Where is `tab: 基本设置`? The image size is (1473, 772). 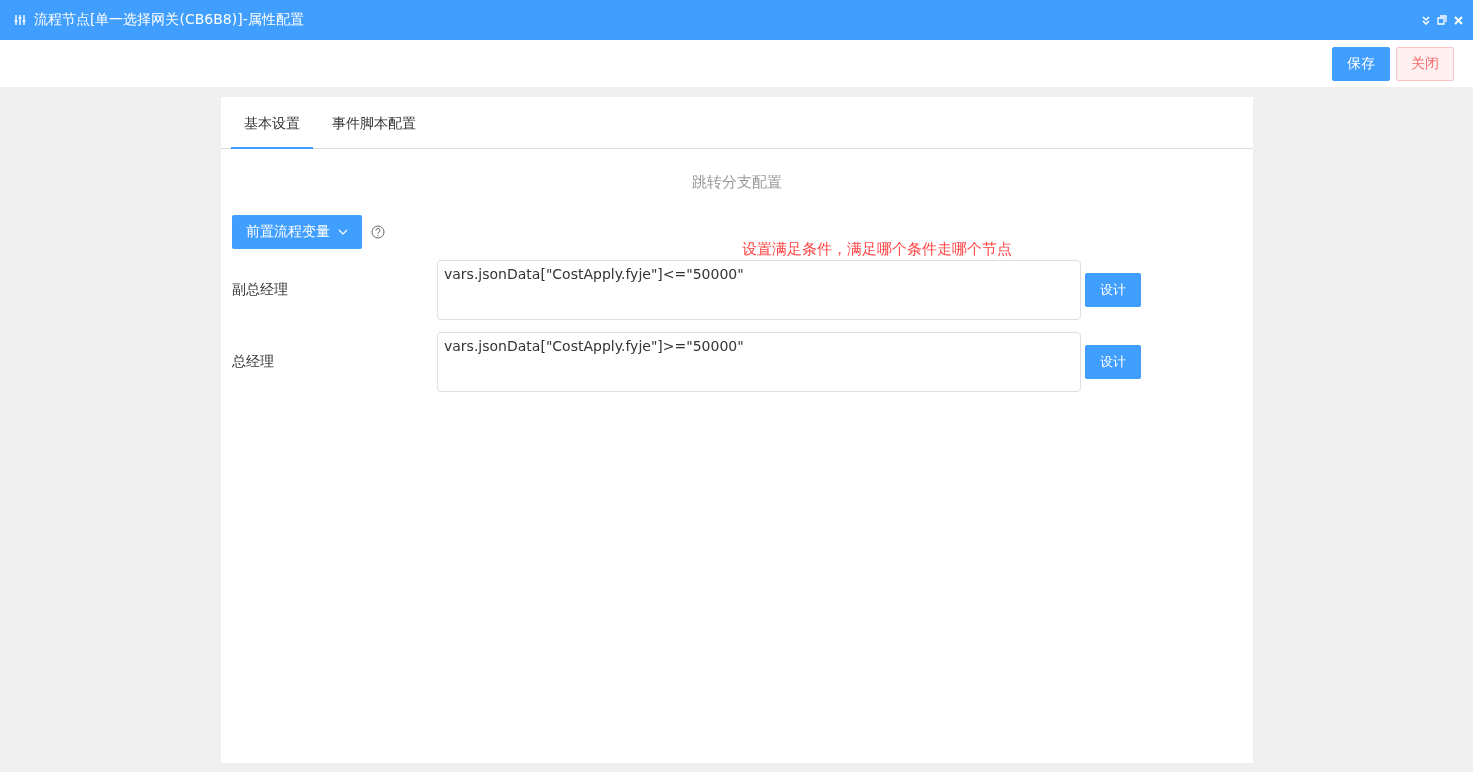
tab: 基本设置 is located at coordinates (272, 129).